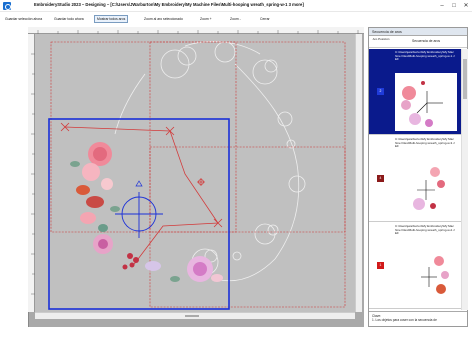 The image size is (472, 337). Describe the element at coordinates (206, 19) in the screenshot. I see `zoom-in-button: Zoom +` at that location.